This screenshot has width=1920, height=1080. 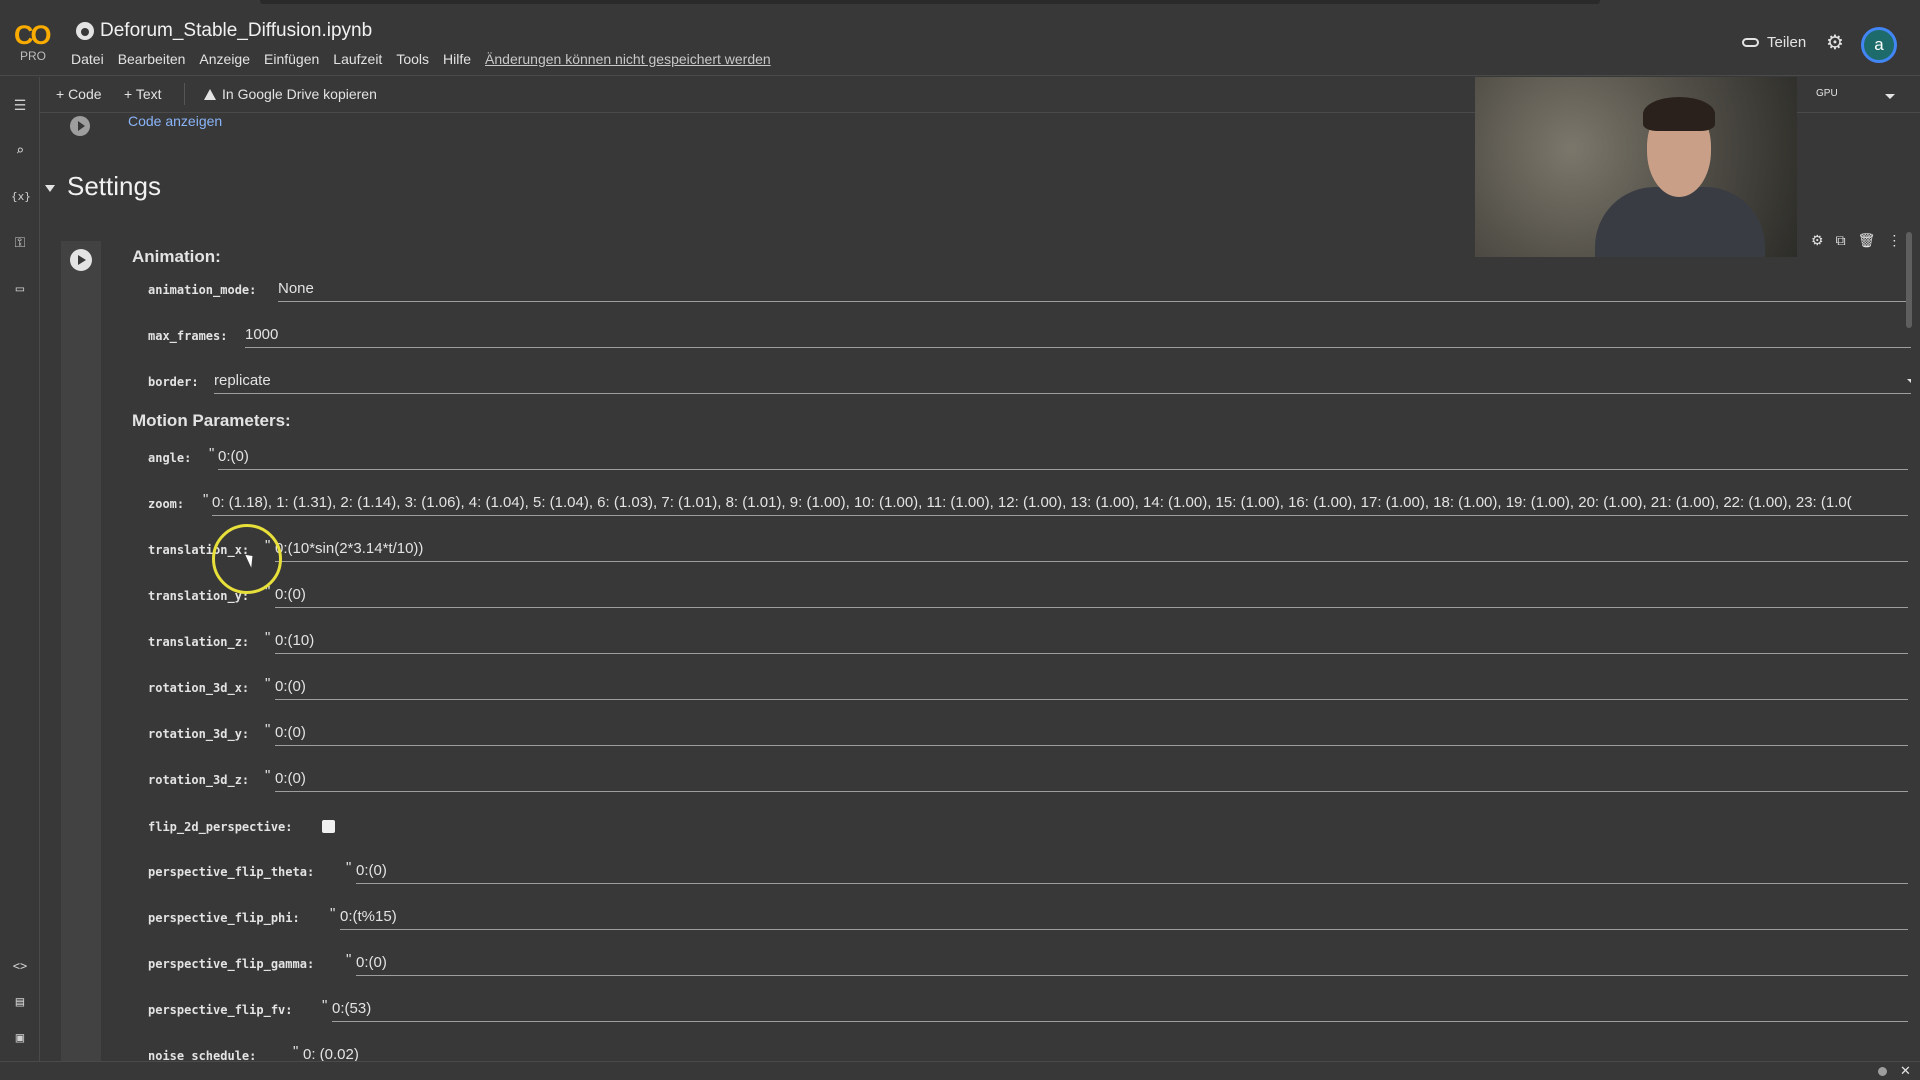 I want to click on link-icon, so click(x=1750, y=42).